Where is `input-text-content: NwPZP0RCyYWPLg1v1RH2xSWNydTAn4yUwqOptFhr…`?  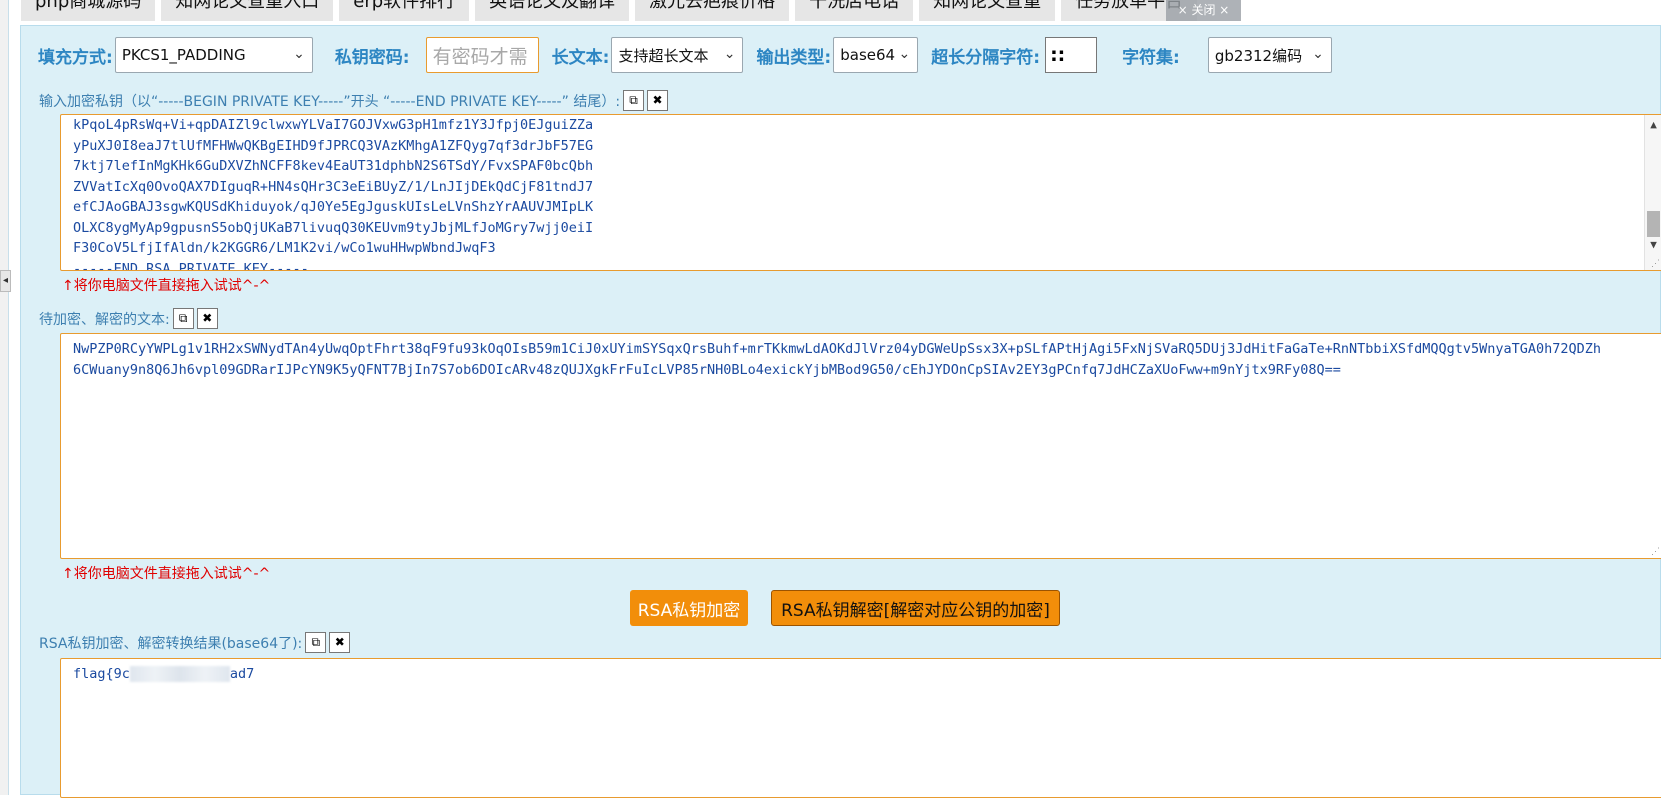 input-text-content: NwPZP0RCyYWPLg1v1RH2xSWNydTAn4yUwqOptFhr… is located at coordinates (837, 359).